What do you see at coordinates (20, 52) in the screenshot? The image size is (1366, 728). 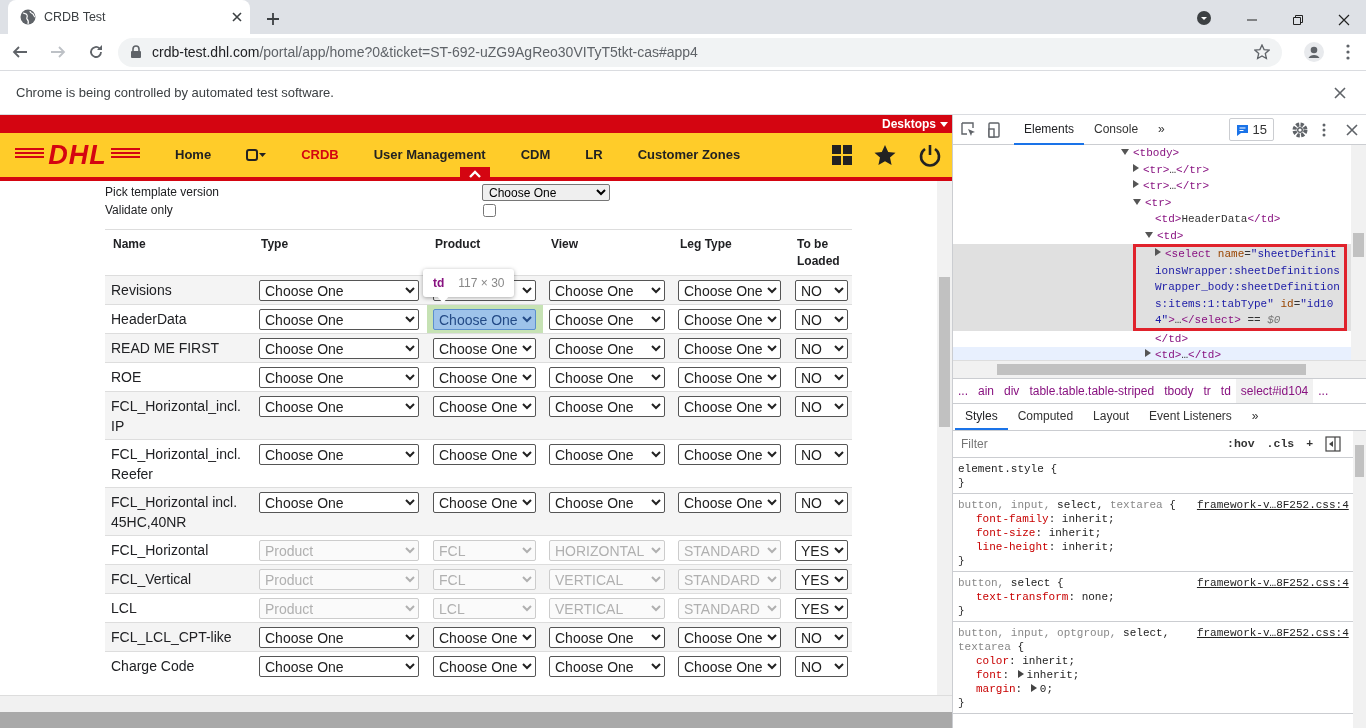 I see `back-icon` at bounding box center [20, 52].